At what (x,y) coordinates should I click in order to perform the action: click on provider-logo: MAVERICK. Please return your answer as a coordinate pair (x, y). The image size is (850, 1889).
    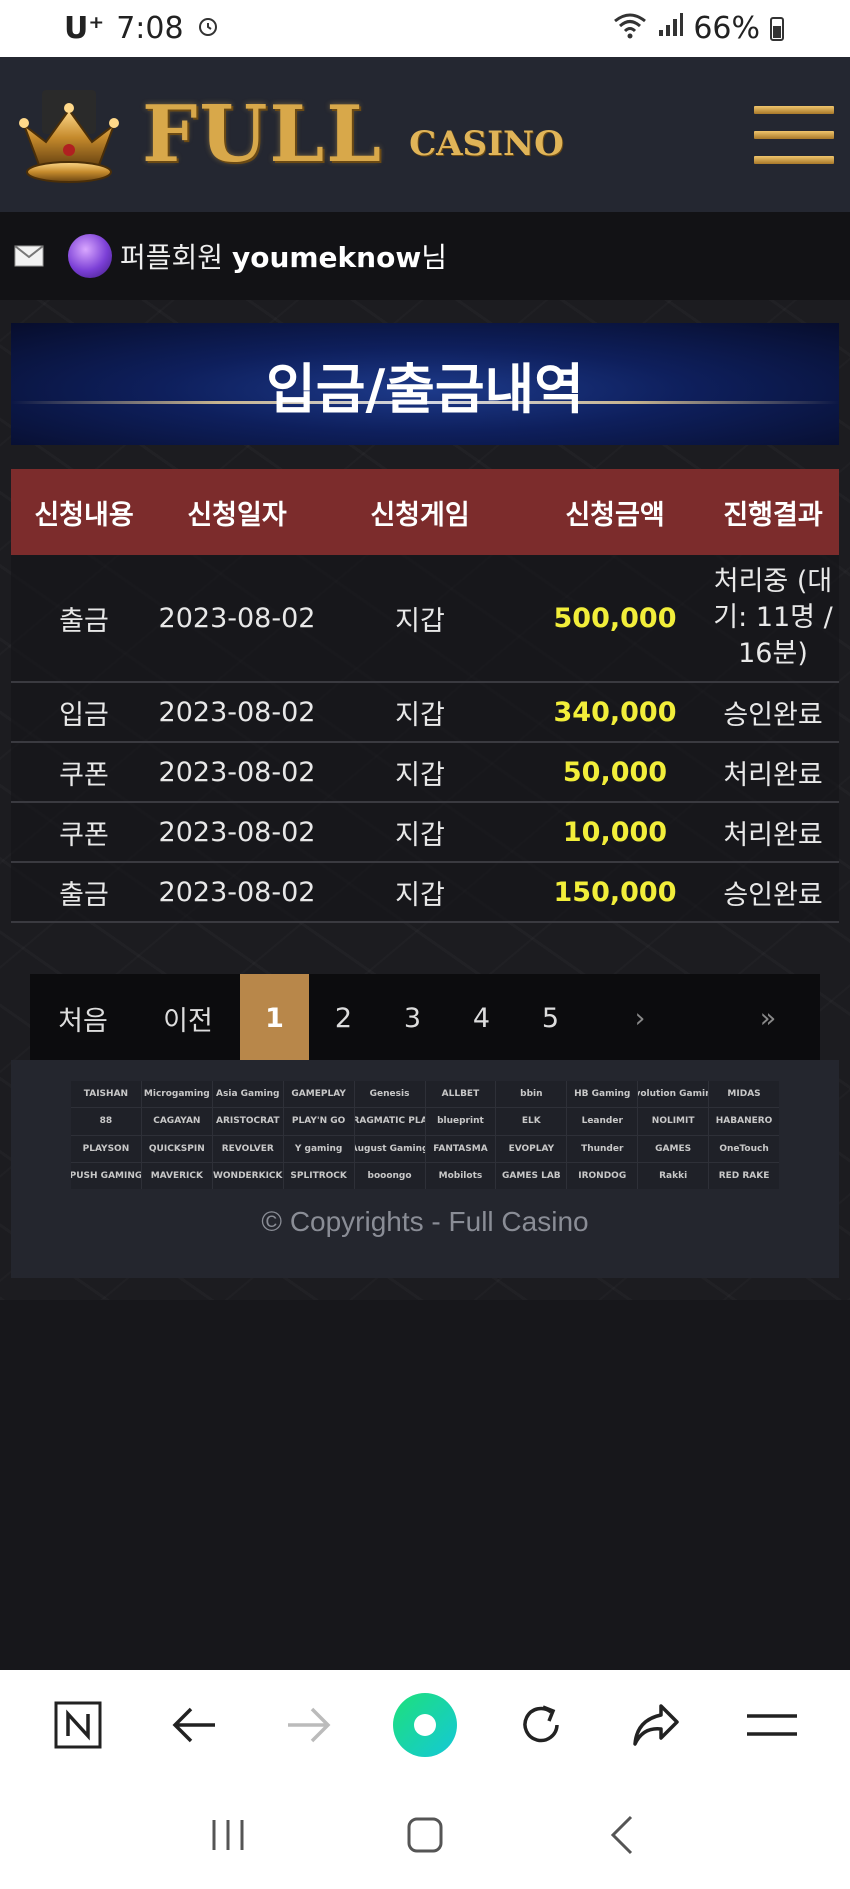
    Looking at the image, I should click on (176, 1175).